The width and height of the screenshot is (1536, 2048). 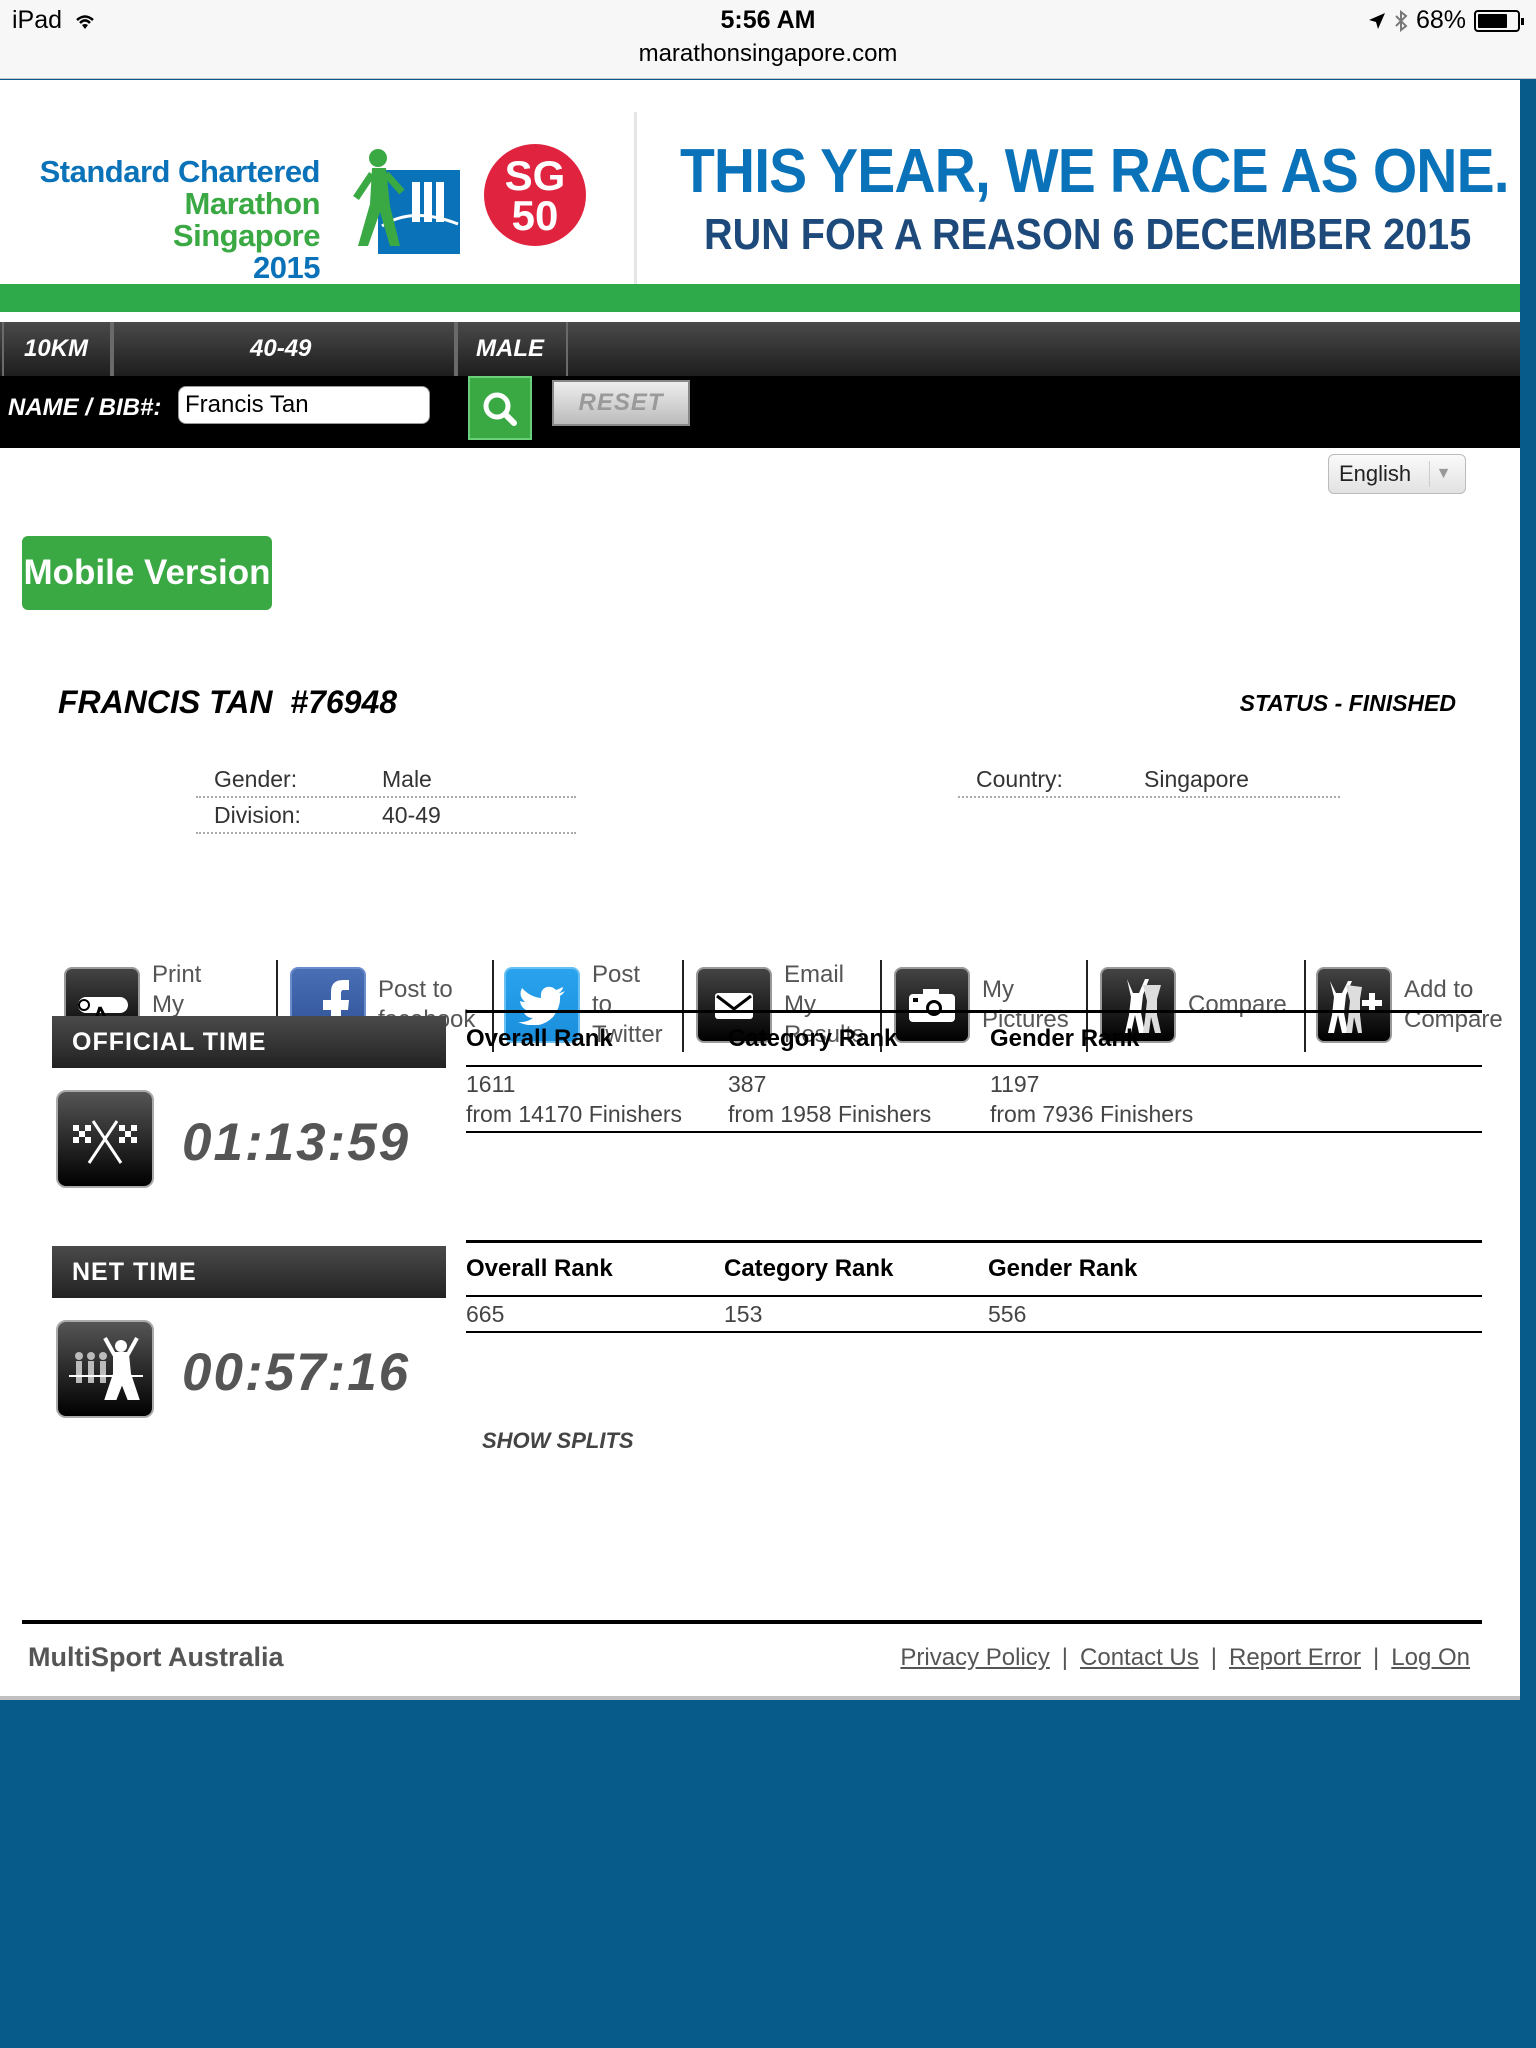 I want to click on name-bib-input, so click(x=304, y=405).